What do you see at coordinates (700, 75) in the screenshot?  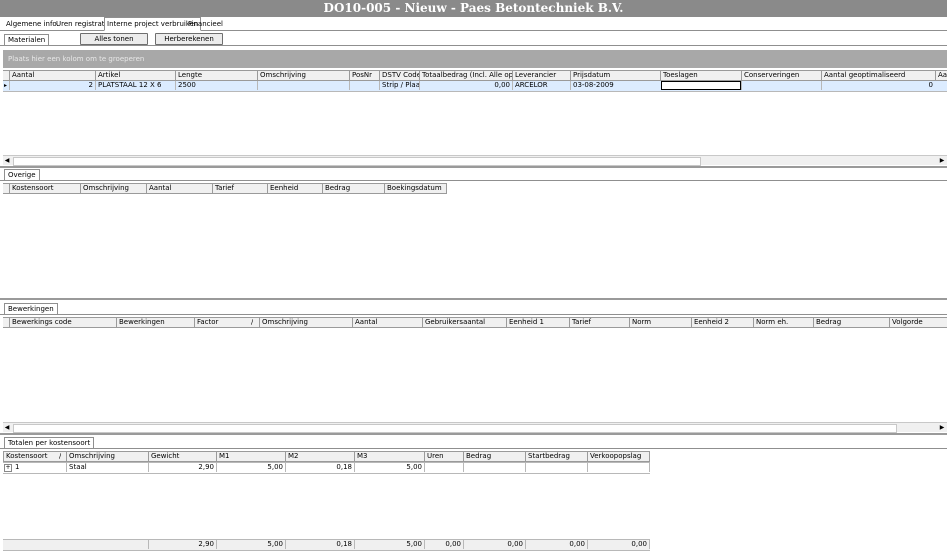 I see `column-header: Toeslagen` at bounding box center [700, 75].